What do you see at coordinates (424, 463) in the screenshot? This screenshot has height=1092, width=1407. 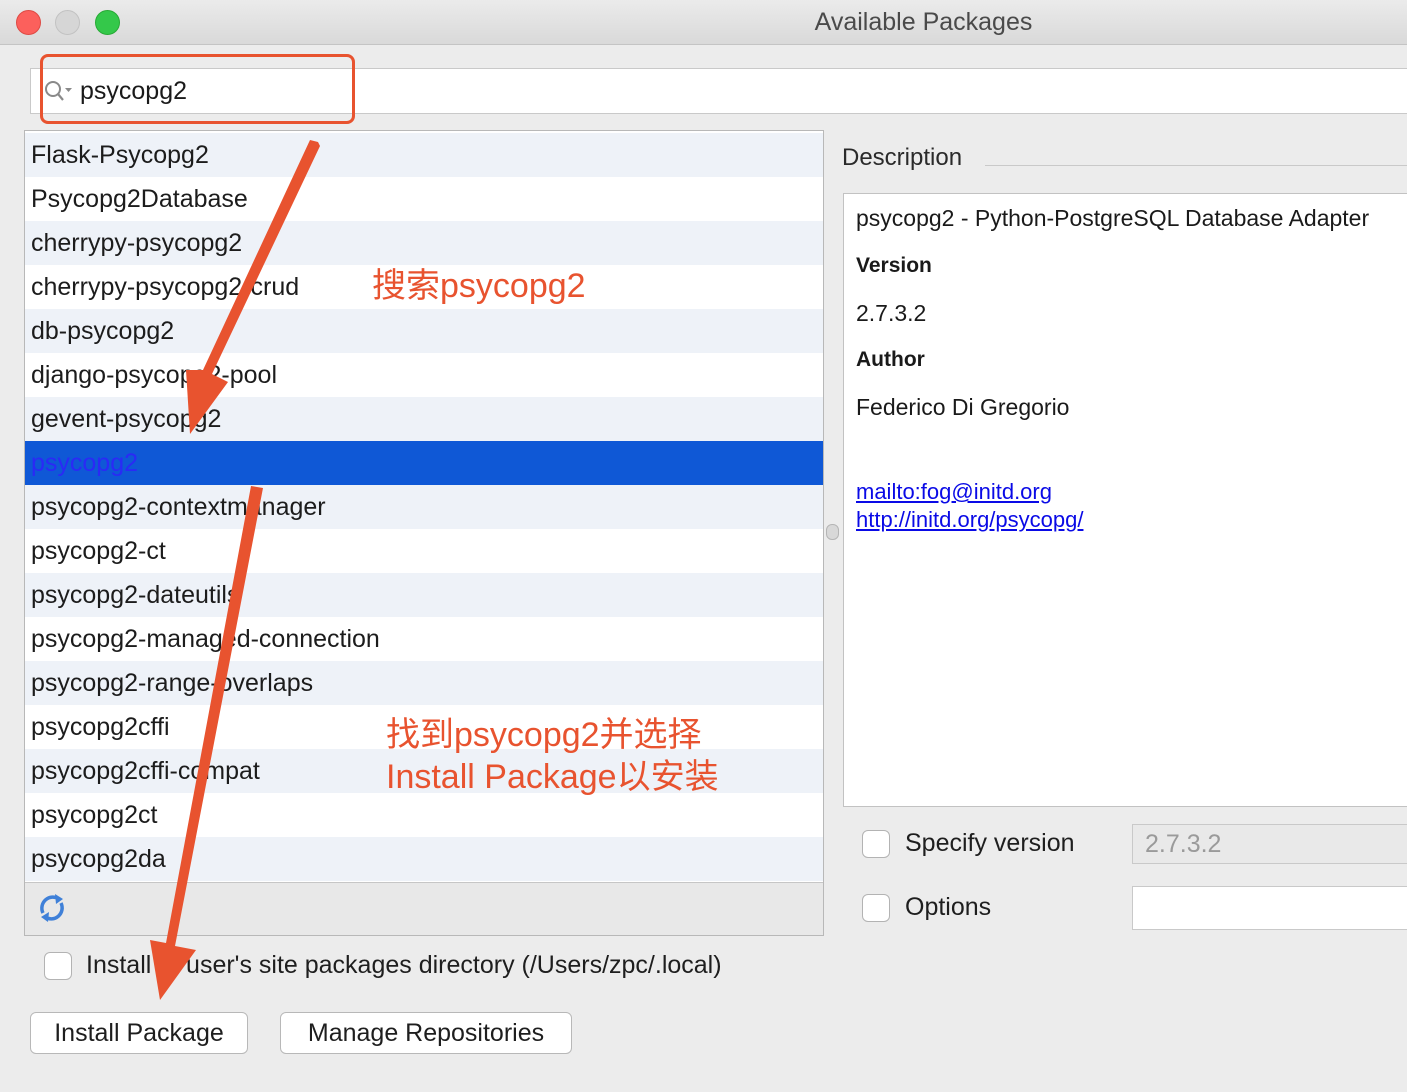 I see `package-item-selected: psycopg2` at bounding box center [424, 463].